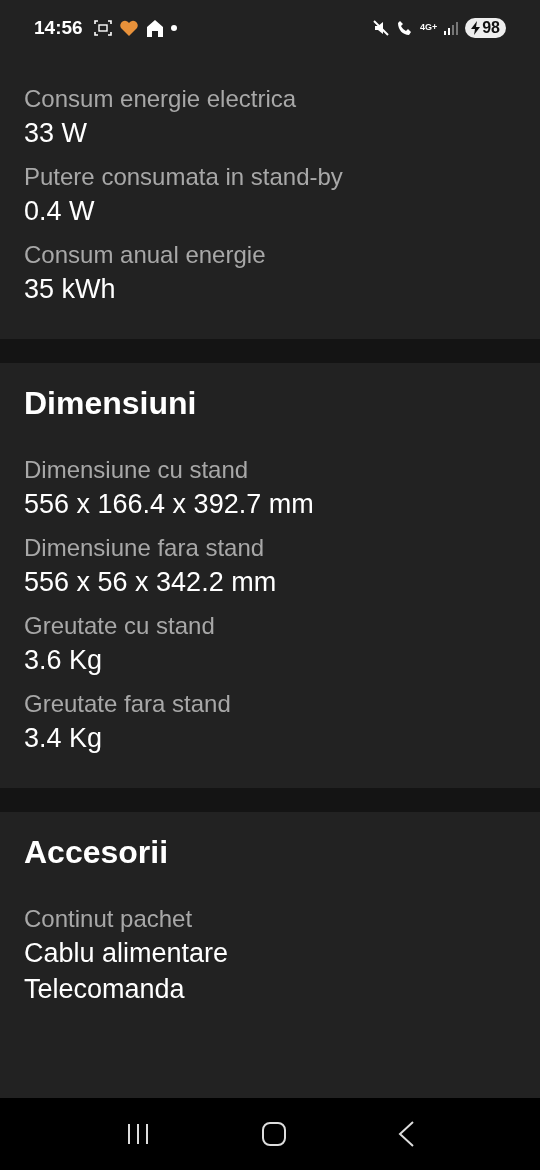 This screenshot has width=540, height=1170. Describe the element at coordinates (428, 27) in the screenshot. I see `network-label: 4G+` at that location.